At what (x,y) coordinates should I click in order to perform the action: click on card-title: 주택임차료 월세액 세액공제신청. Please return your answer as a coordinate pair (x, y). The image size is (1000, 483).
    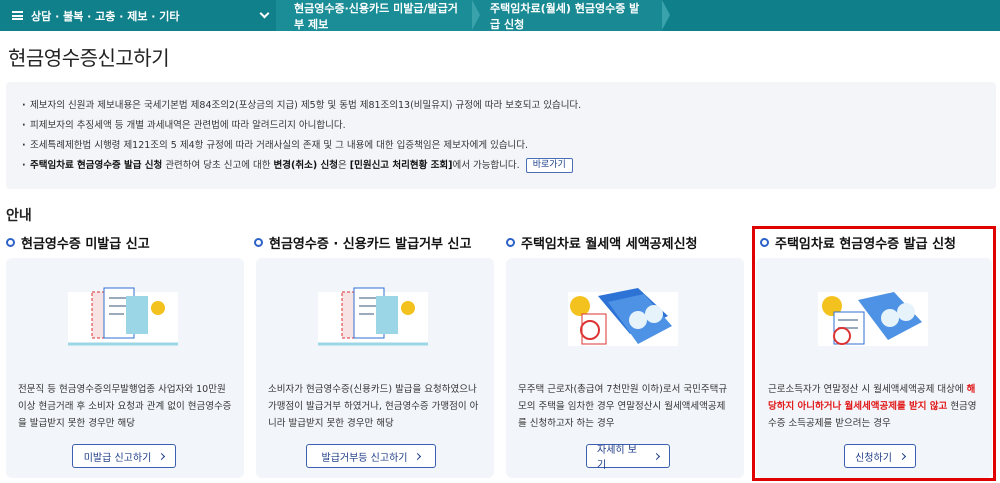
    Looking at the image, I should click on (602, 242).